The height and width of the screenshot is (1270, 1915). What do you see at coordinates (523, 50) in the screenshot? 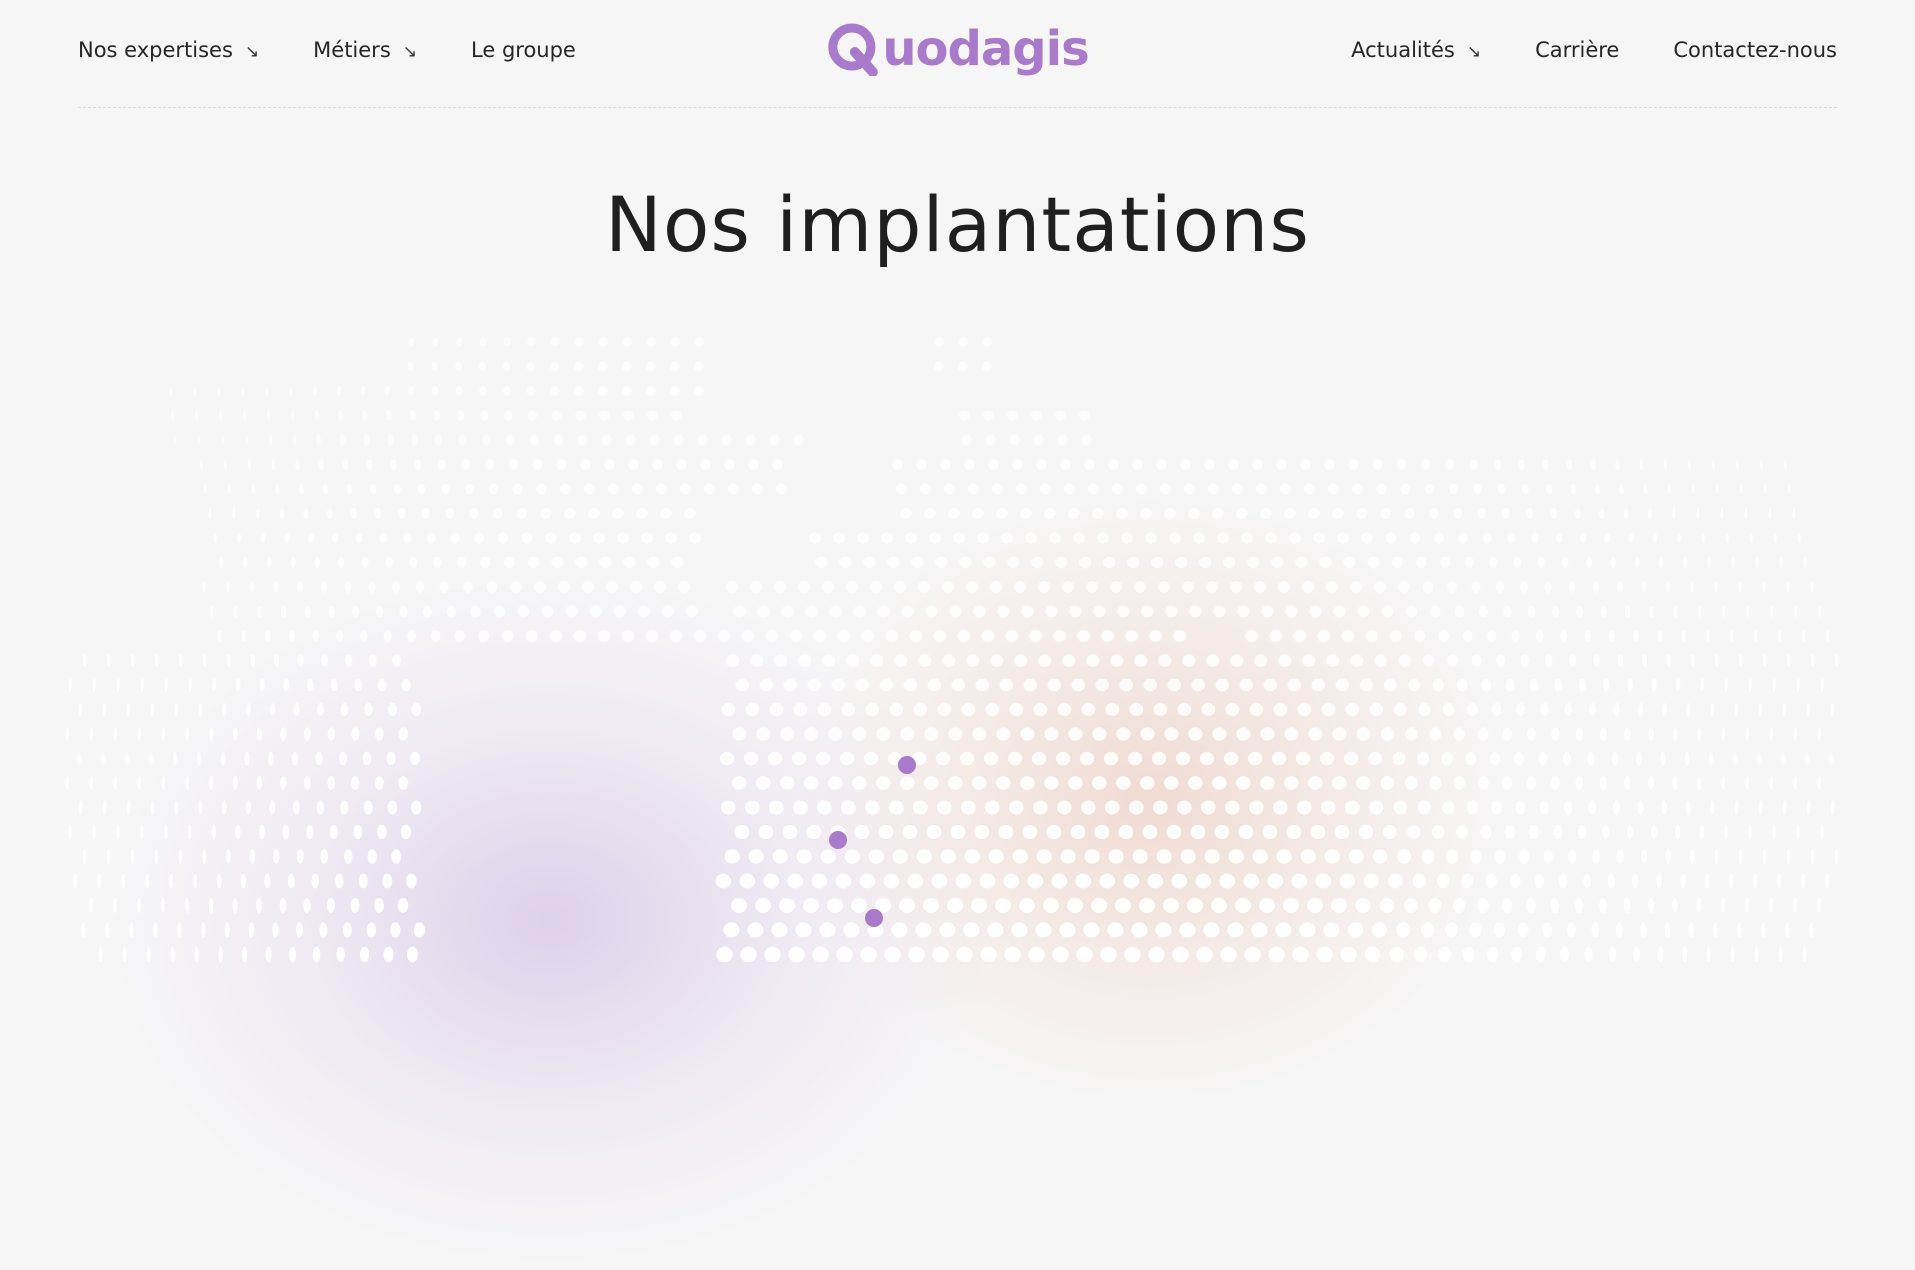
I see `nav-item-le-groupe: Le groupe` at bounding box center [523, 50].